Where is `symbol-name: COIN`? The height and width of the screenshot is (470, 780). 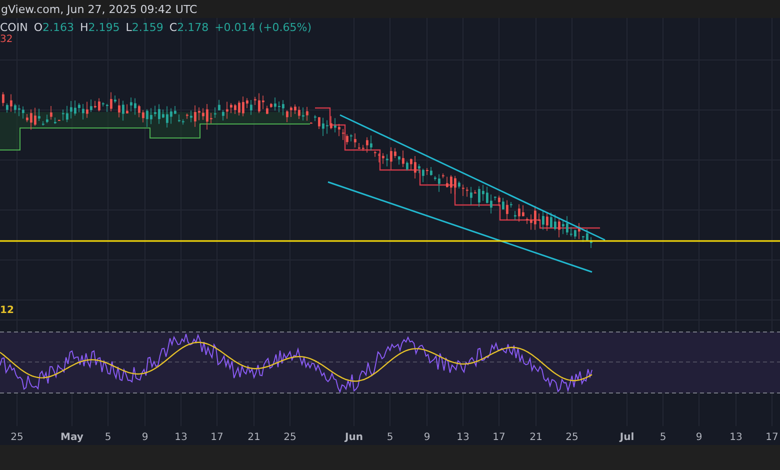 symbol-name: COIN is located at coordinates (14, 27).